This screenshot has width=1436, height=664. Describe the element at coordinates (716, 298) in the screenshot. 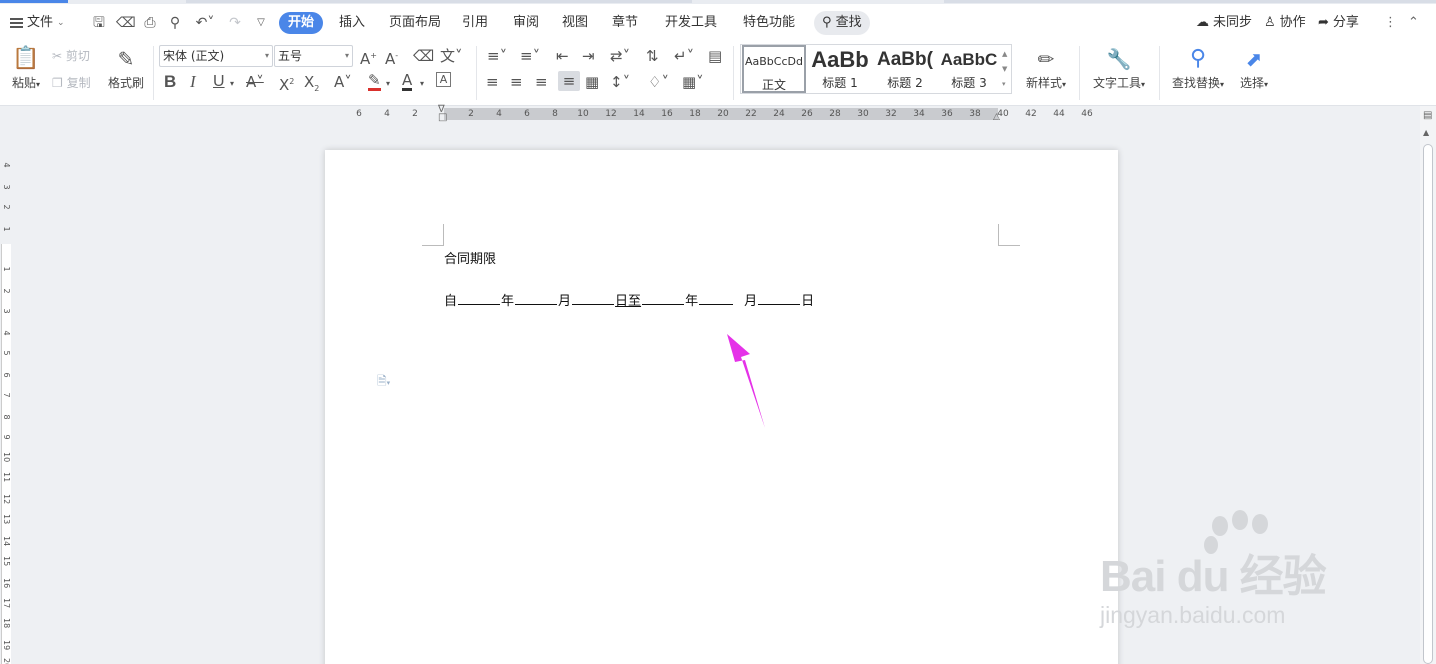

I see `blank-underline` at that location.